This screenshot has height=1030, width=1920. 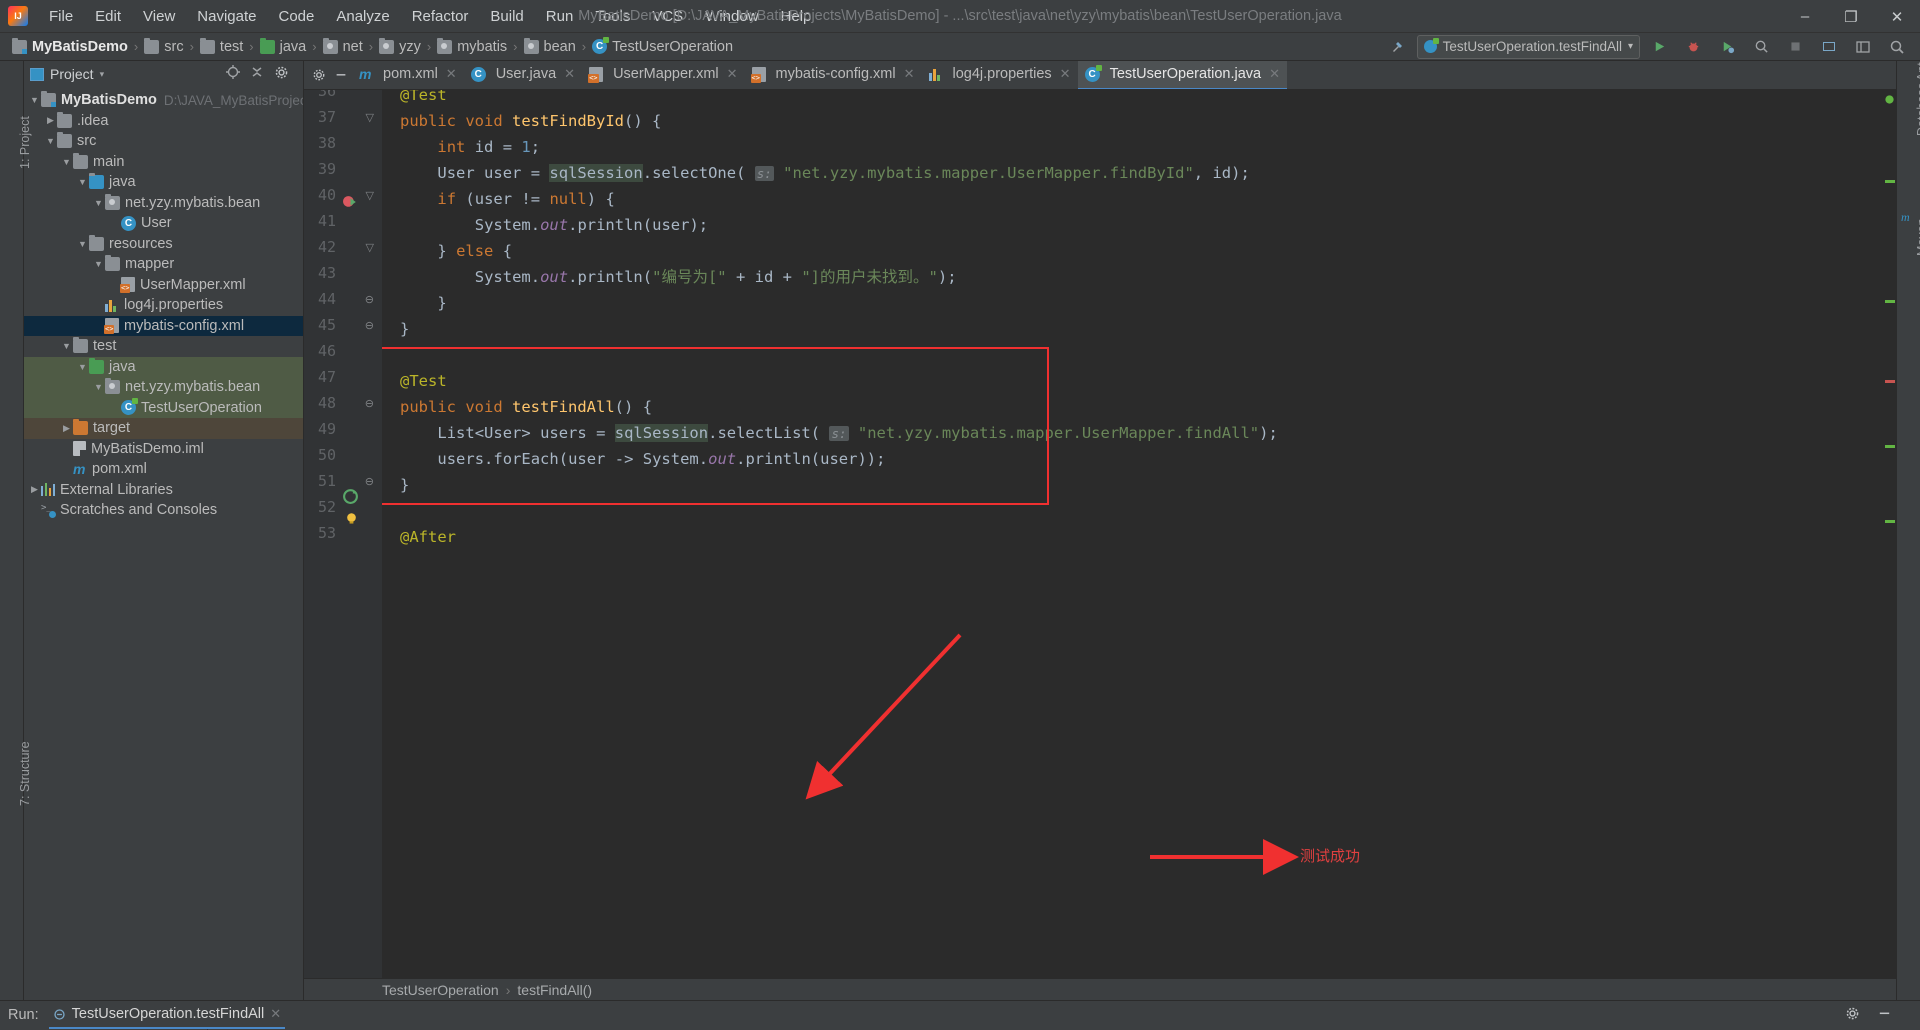 I want to click on tree-item--idea: ▶ .idea, so click(x=163, y=121).